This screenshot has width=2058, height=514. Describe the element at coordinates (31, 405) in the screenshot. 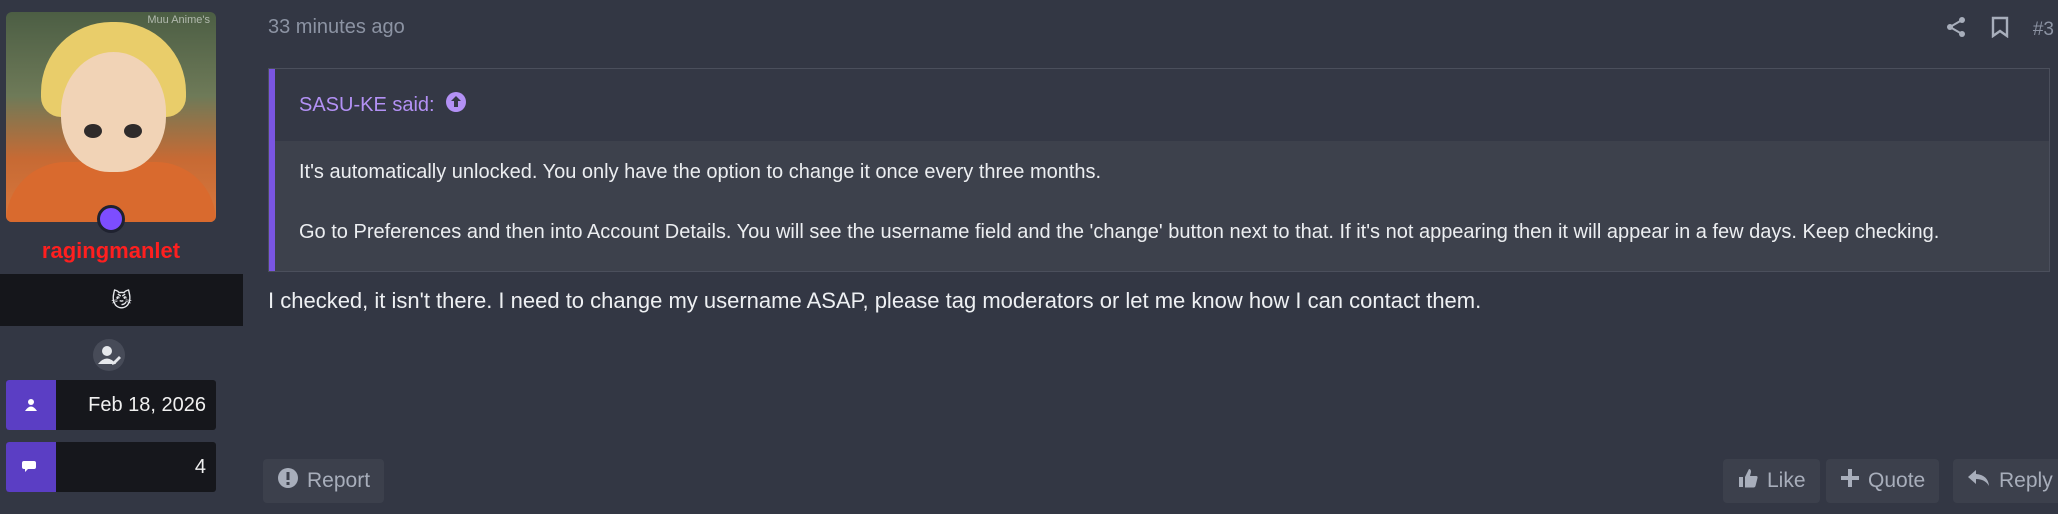

I see `user-icon` at that location.